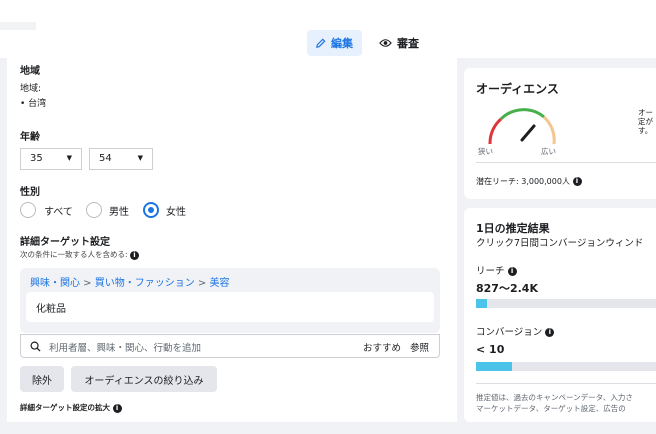  What do you see at coordinates (523, 181) in the screenshot?
I see `potential-reach-text: 潜在リーチ: 3,000,000人` at bounding box center [523, 181].